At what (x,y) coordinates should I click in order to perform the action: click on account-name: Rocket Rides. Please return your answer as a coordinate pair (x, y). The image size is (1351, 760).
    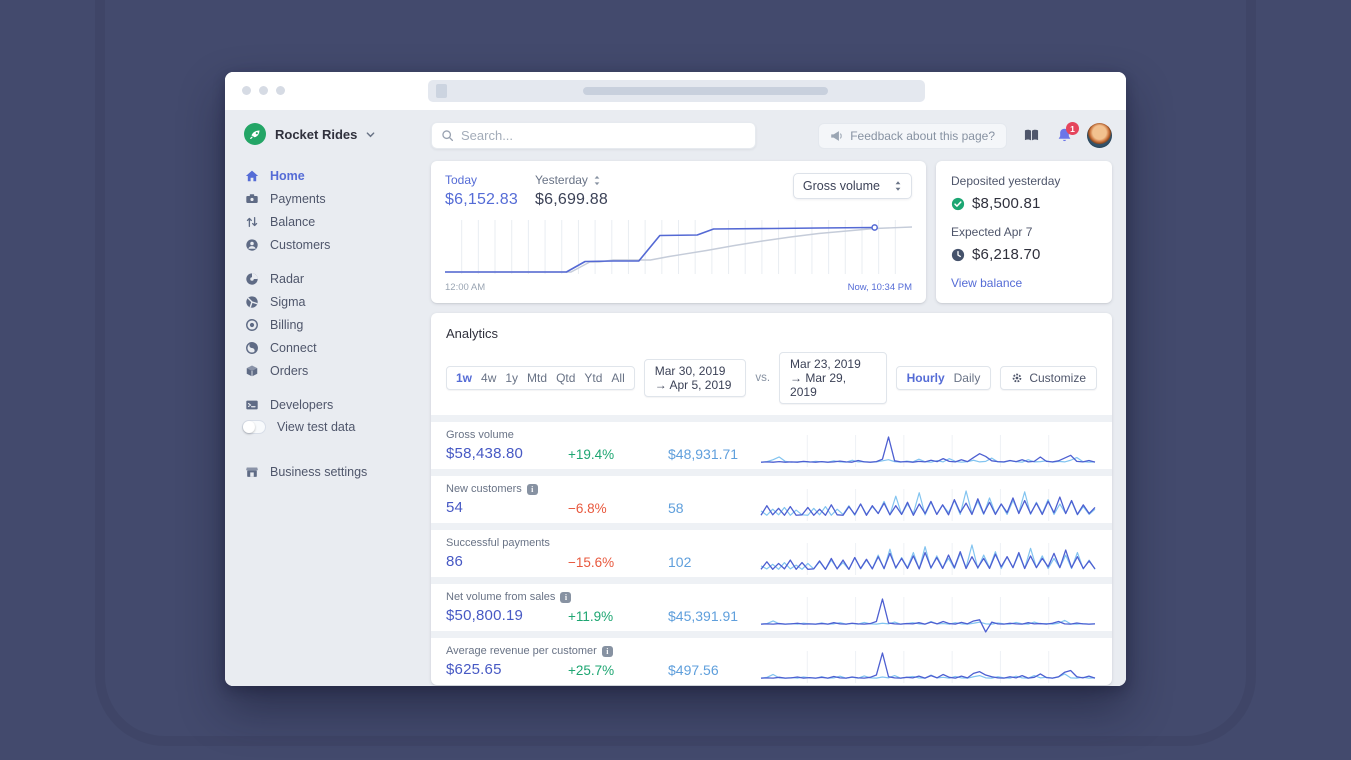
    Looking at the image, I should click on (316, 134).